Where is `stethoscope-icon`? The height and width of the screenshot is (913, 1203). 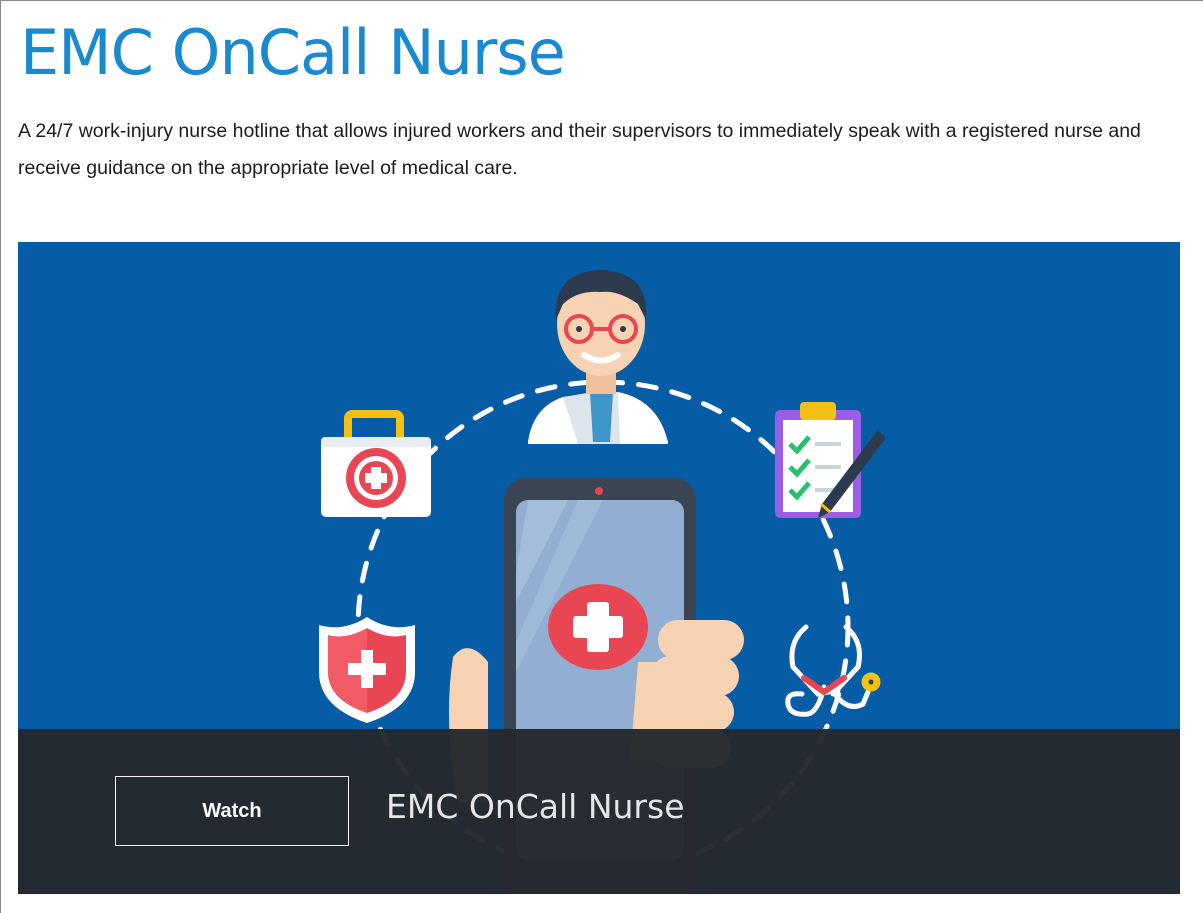
stethoscope-icon is located at coordinates (833, 670).